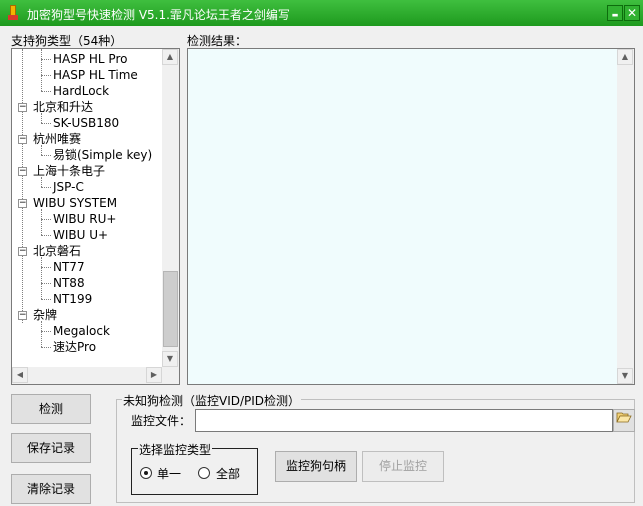 The width and height of the screenshot is (643, 506). I want to click on tree-item: Megalock, so click(81, 331).